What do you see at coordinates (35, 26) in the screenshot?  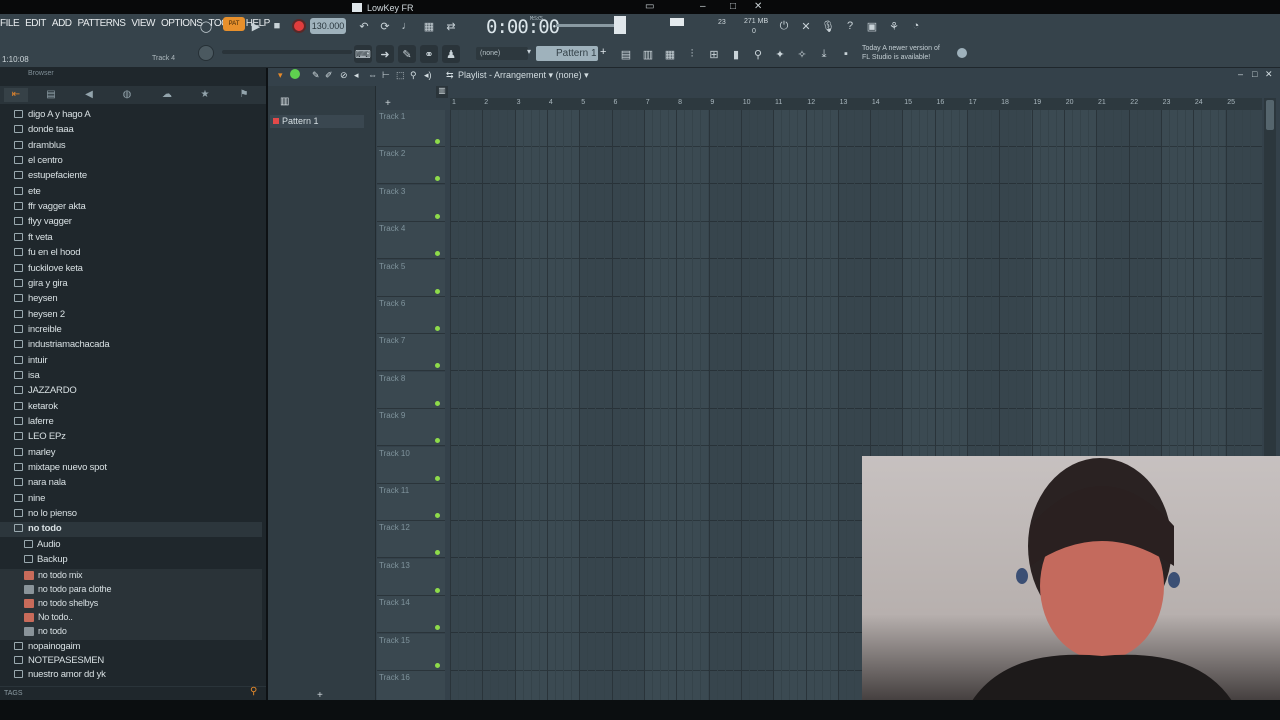 I see `menu-item-edit: EDIT` at bounding box center [35, 26].